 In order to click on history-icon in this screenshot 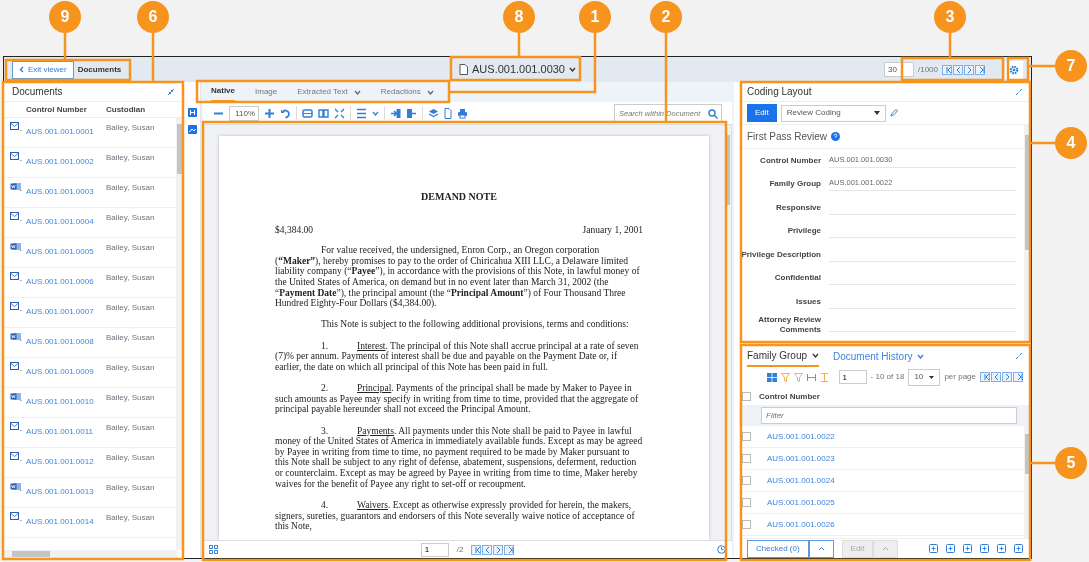, I will do `click(721, 549)`.